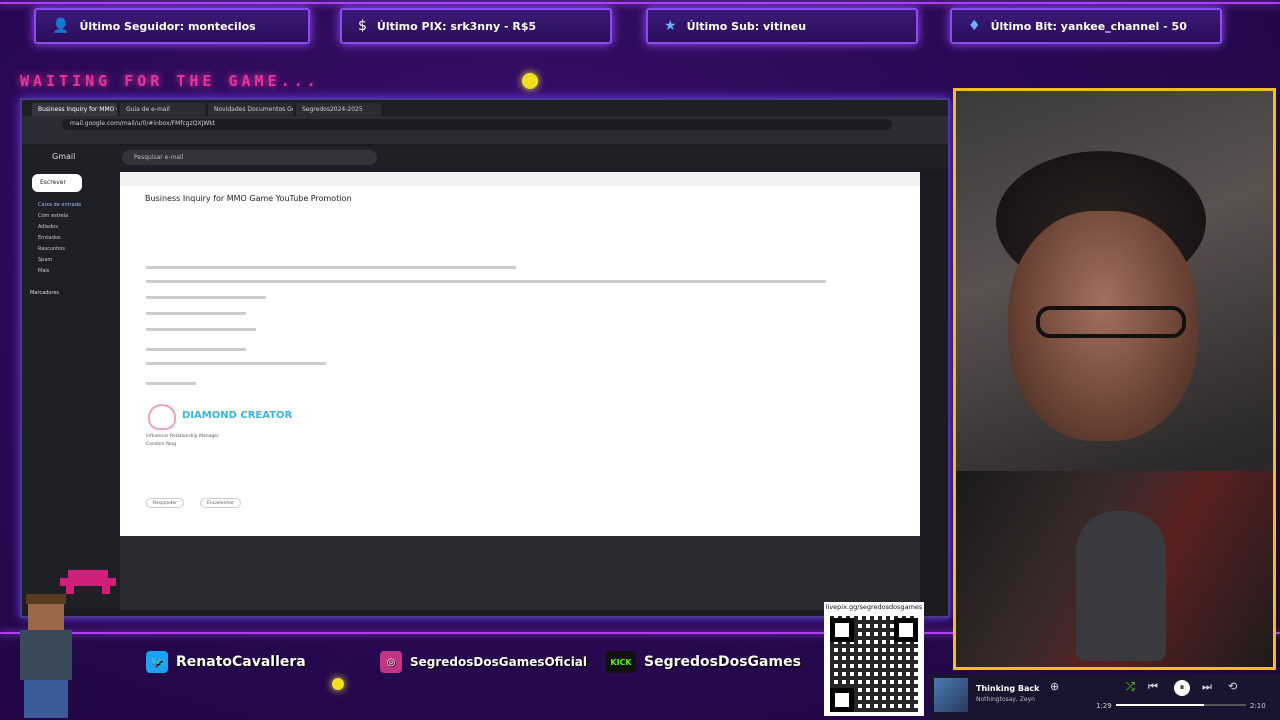 Image resolution: width=1280 pixels, height=720 pixels. I want to click on dollar-icon: $, so click(362, 26).